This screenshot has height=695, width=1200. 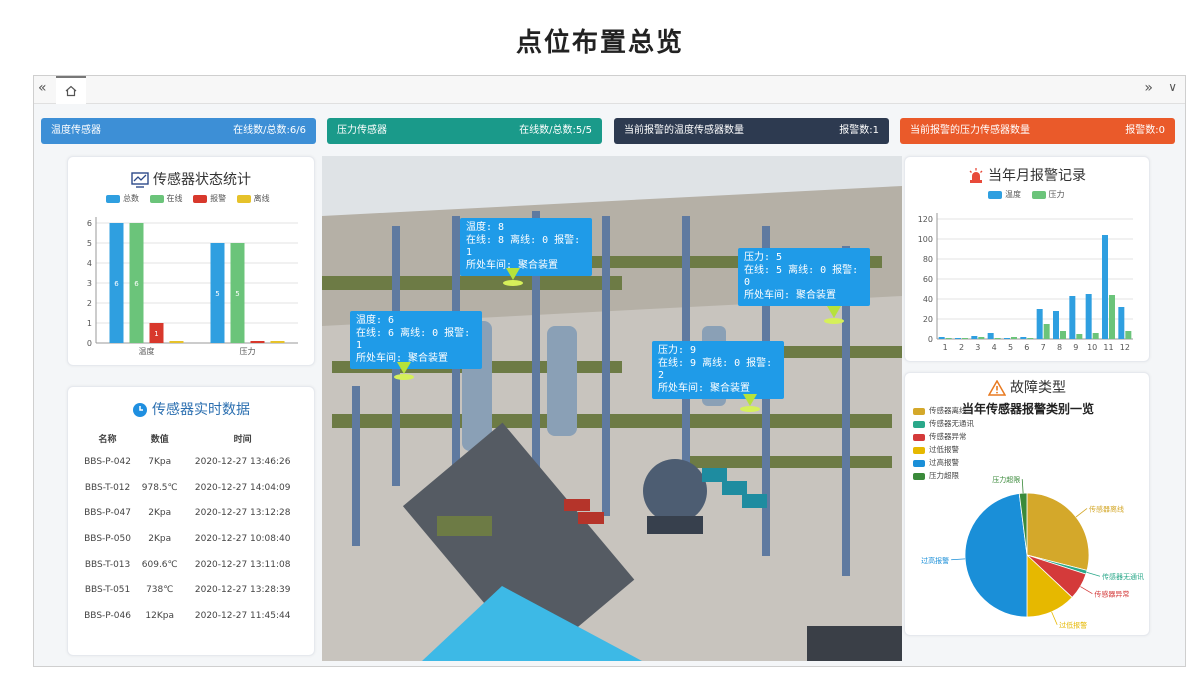 I want to click on popup-line: 在线: 5 离线: 0 报警: 0, so click(x=801, y=276).